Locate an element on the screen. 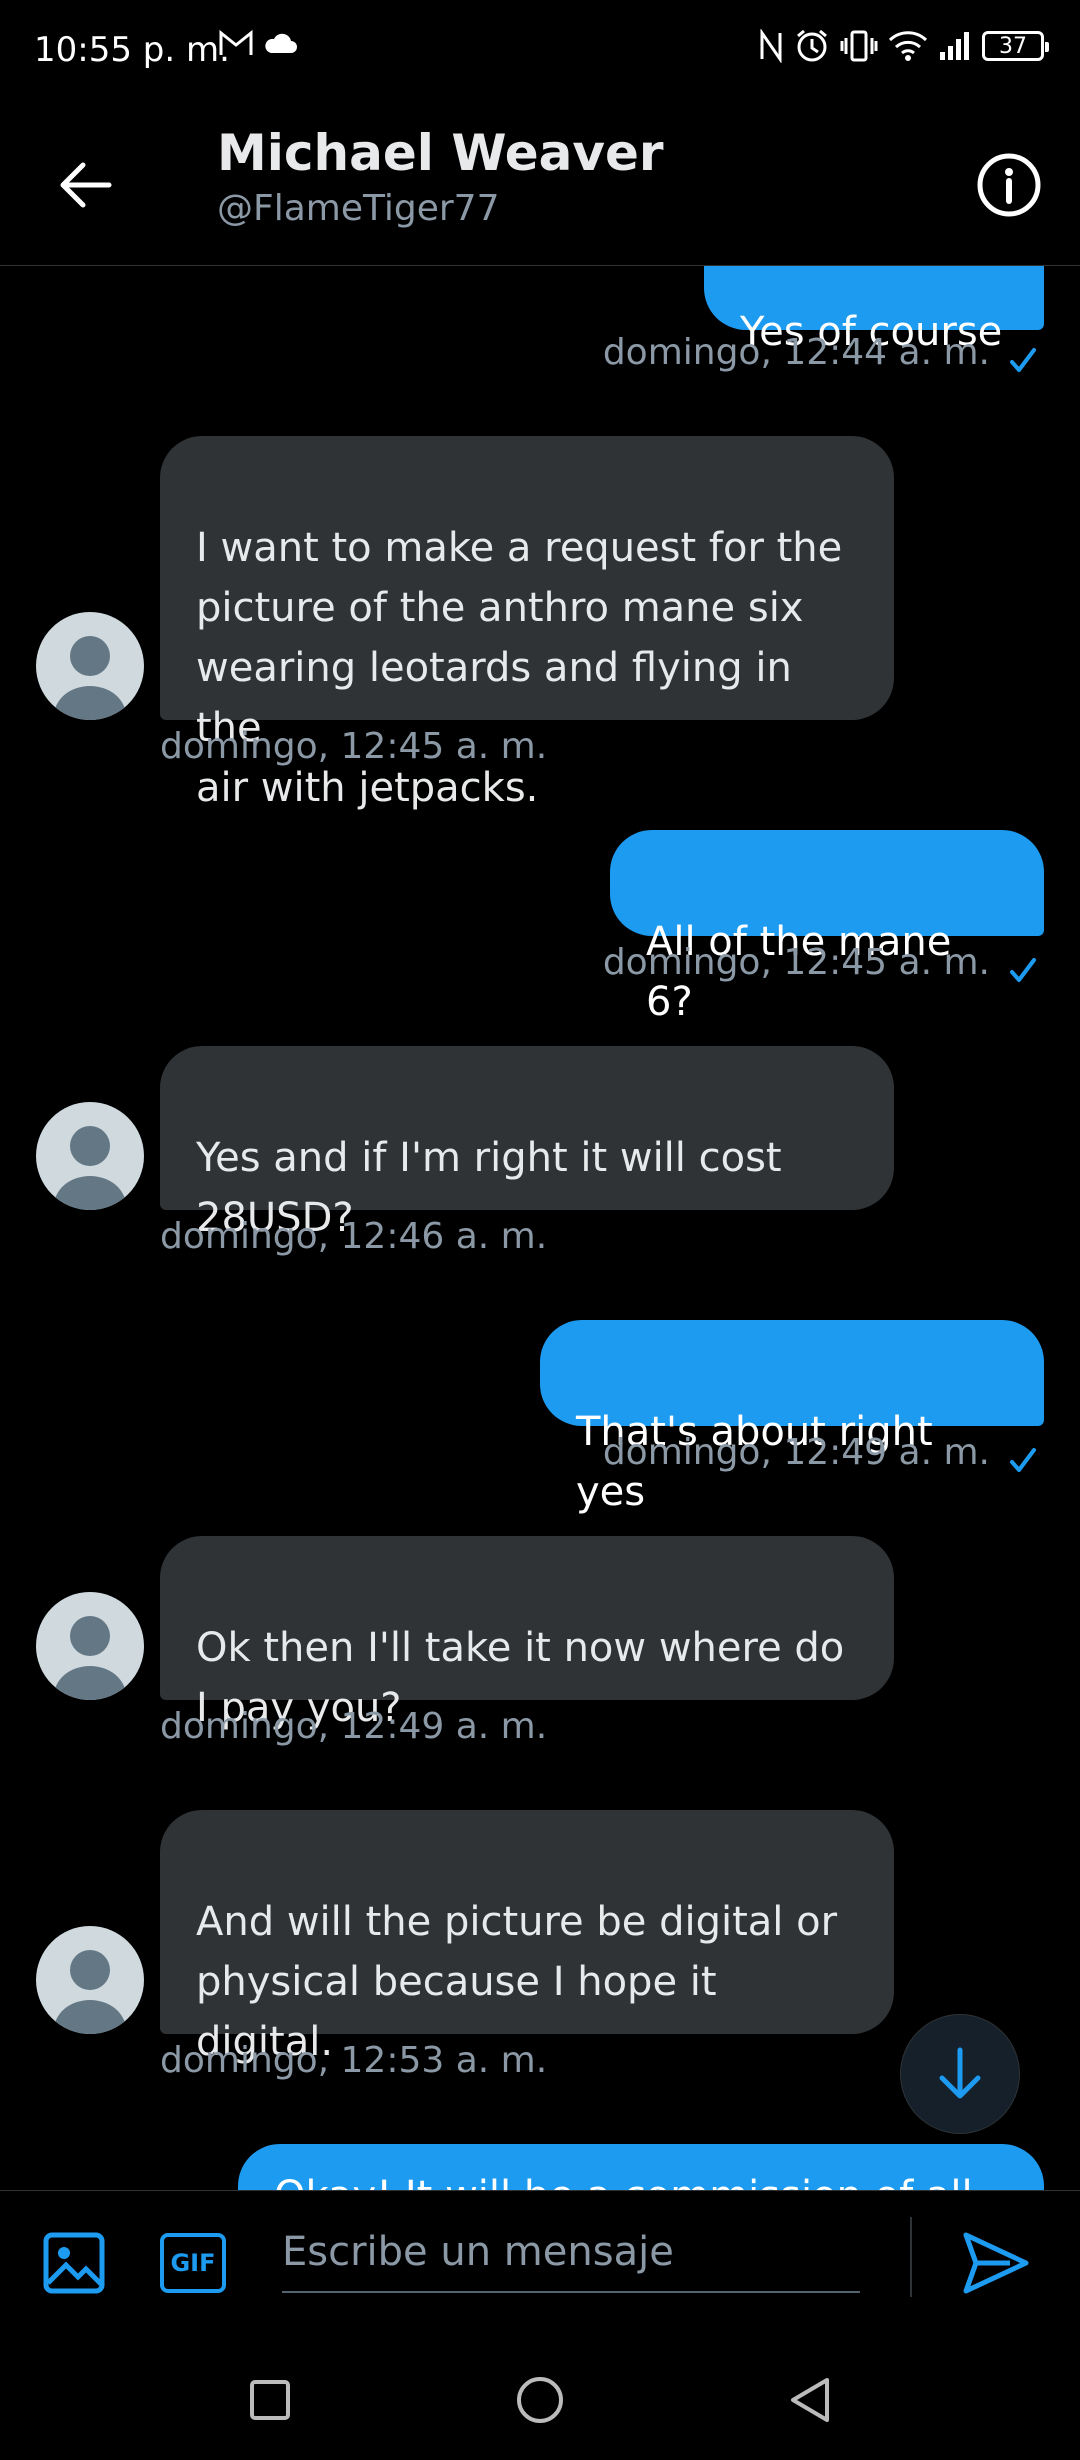  contact-handle: @FlameTiger77 is located at coordinates (358, 208).